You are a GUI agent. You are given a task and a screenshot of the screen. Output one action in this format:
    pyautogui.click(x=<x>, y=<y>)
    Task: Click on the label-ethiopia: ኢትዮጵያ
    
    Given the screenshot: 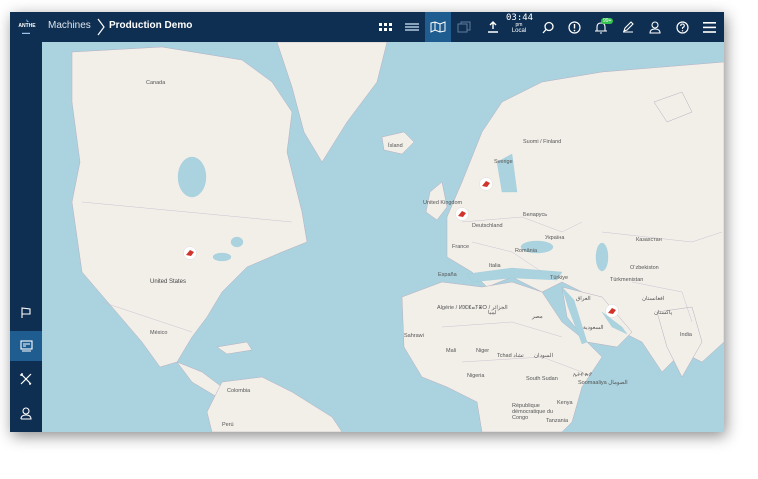 What is the action you would take?
    pyautogui.click(x=582, y=375)
    